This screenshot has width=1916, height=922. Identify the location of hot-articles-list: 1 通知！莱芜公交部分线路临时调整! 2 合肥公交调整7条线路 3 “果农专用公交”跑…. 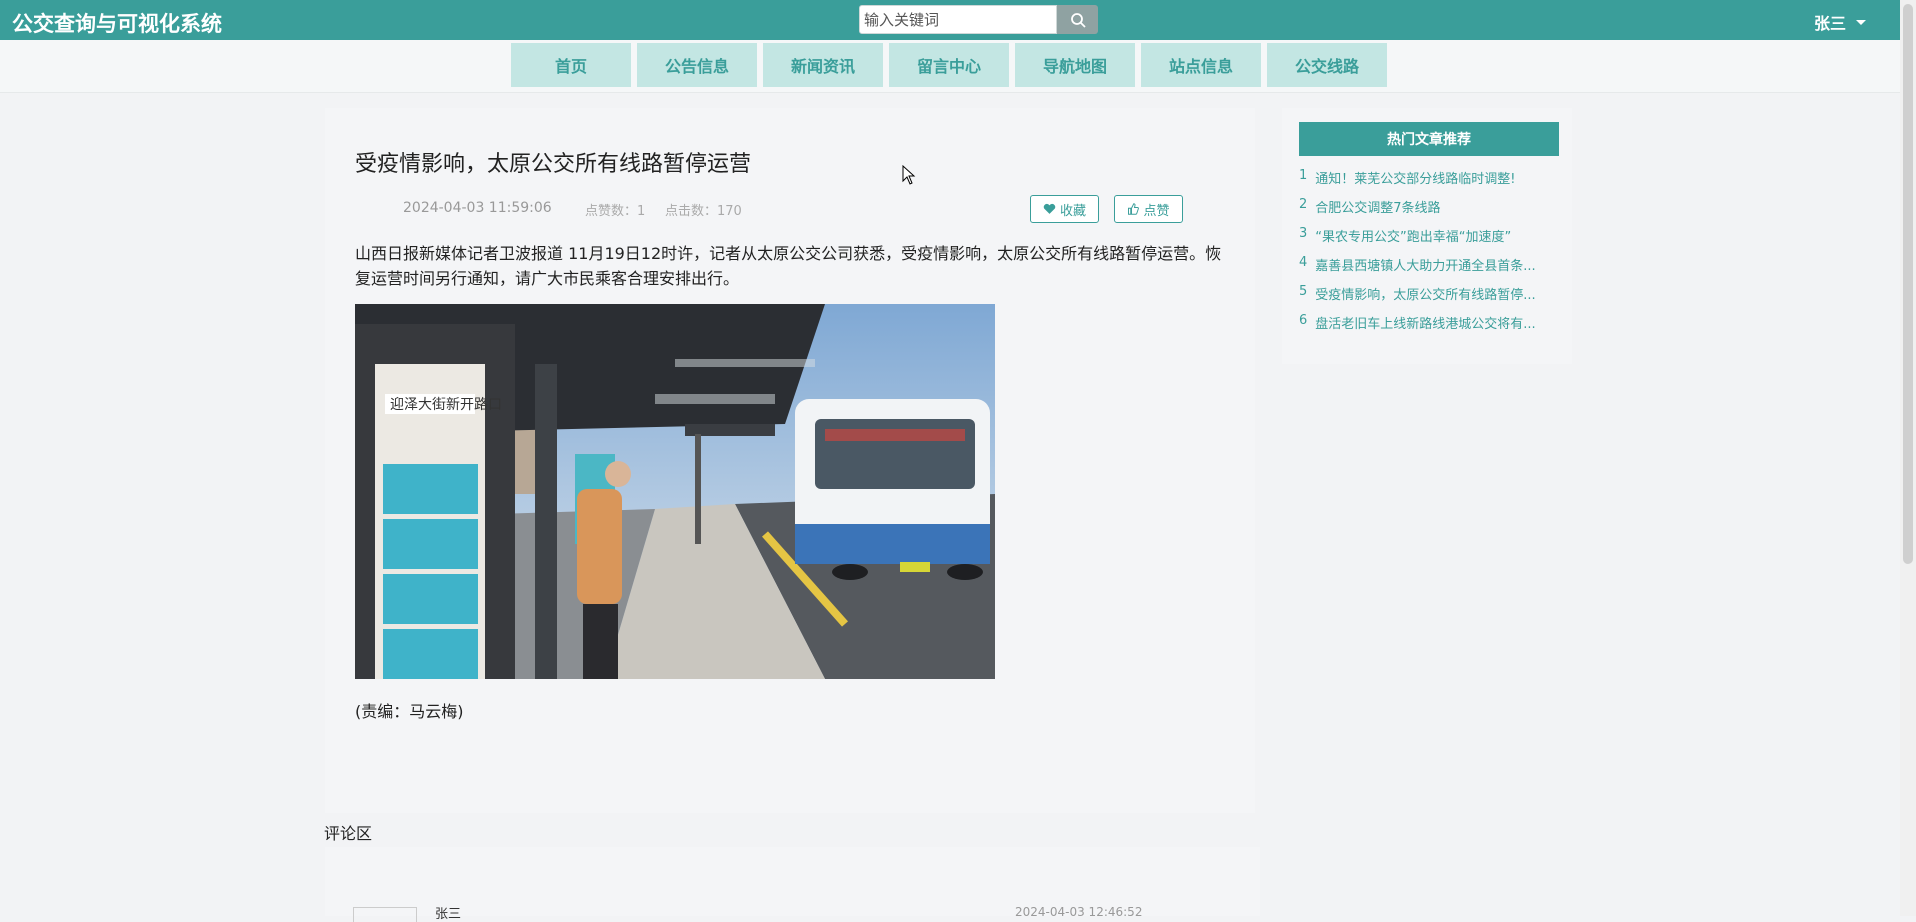
(1429, 255).